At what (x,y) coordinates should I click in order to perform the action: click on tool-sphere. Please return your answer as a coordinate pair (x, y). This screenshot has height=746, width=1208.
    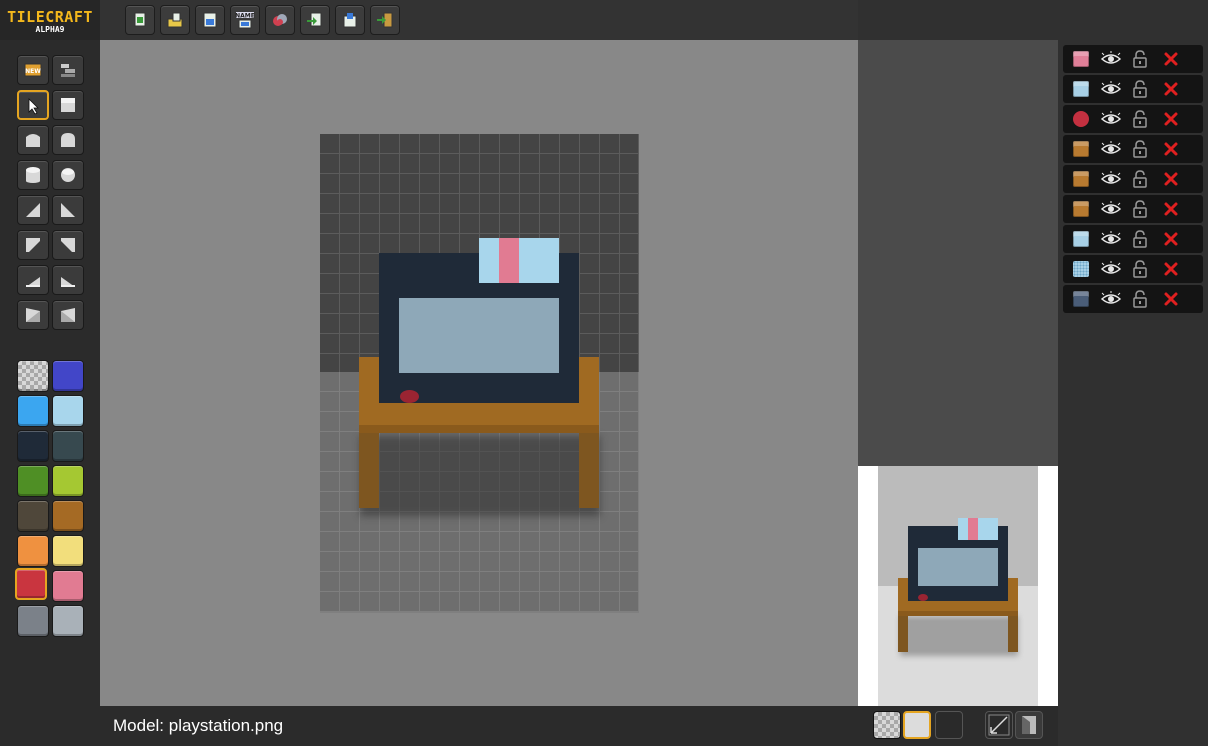
    Looking at the image, I should click on (68, 175).